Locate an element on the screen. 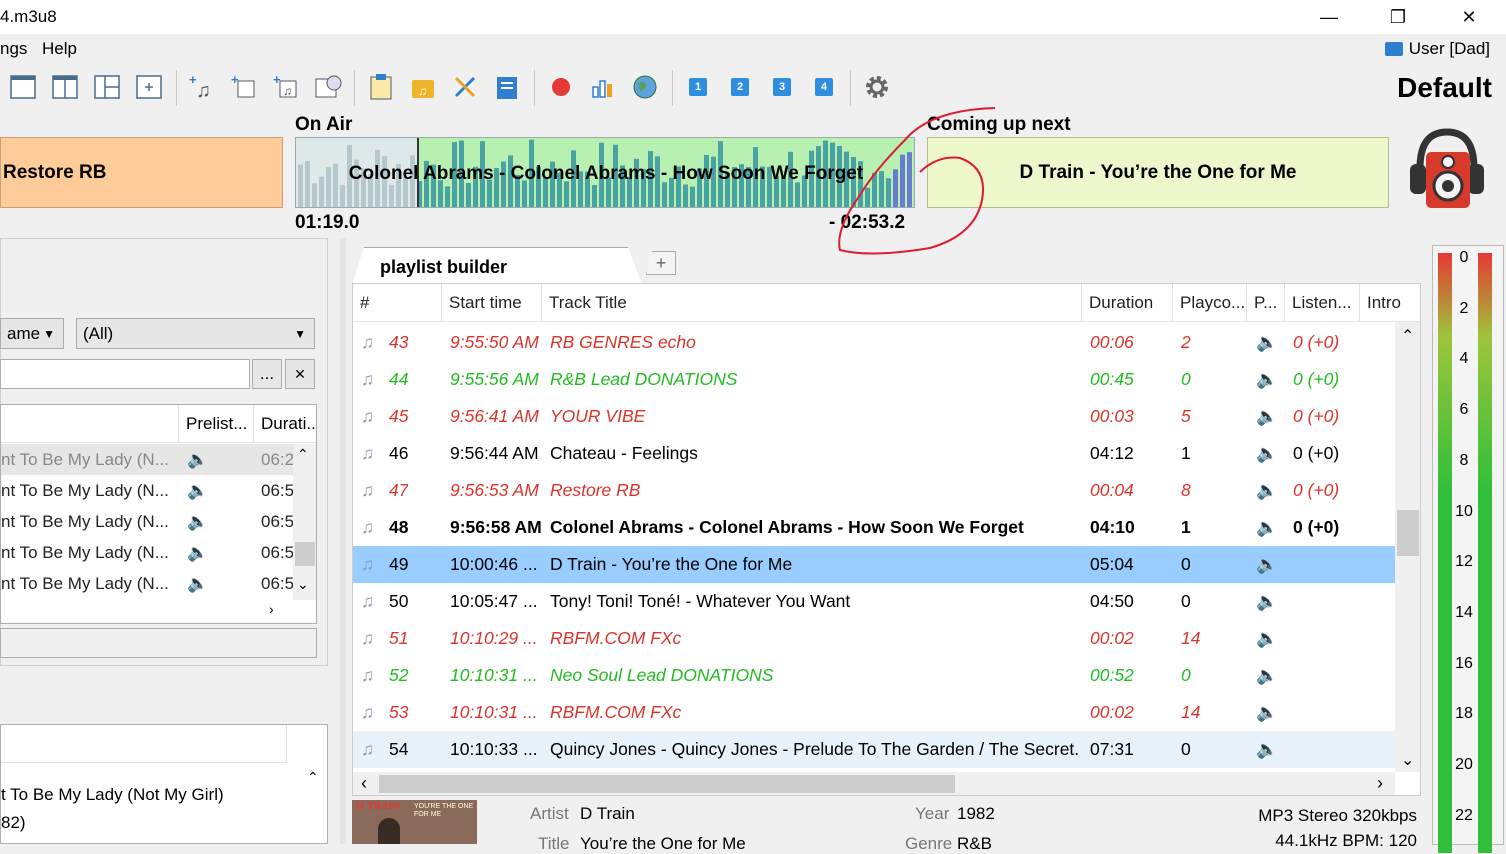 This screenshot has height=854, width=1506. column-header-duration: Duration is located at coordinates (1127, 303).